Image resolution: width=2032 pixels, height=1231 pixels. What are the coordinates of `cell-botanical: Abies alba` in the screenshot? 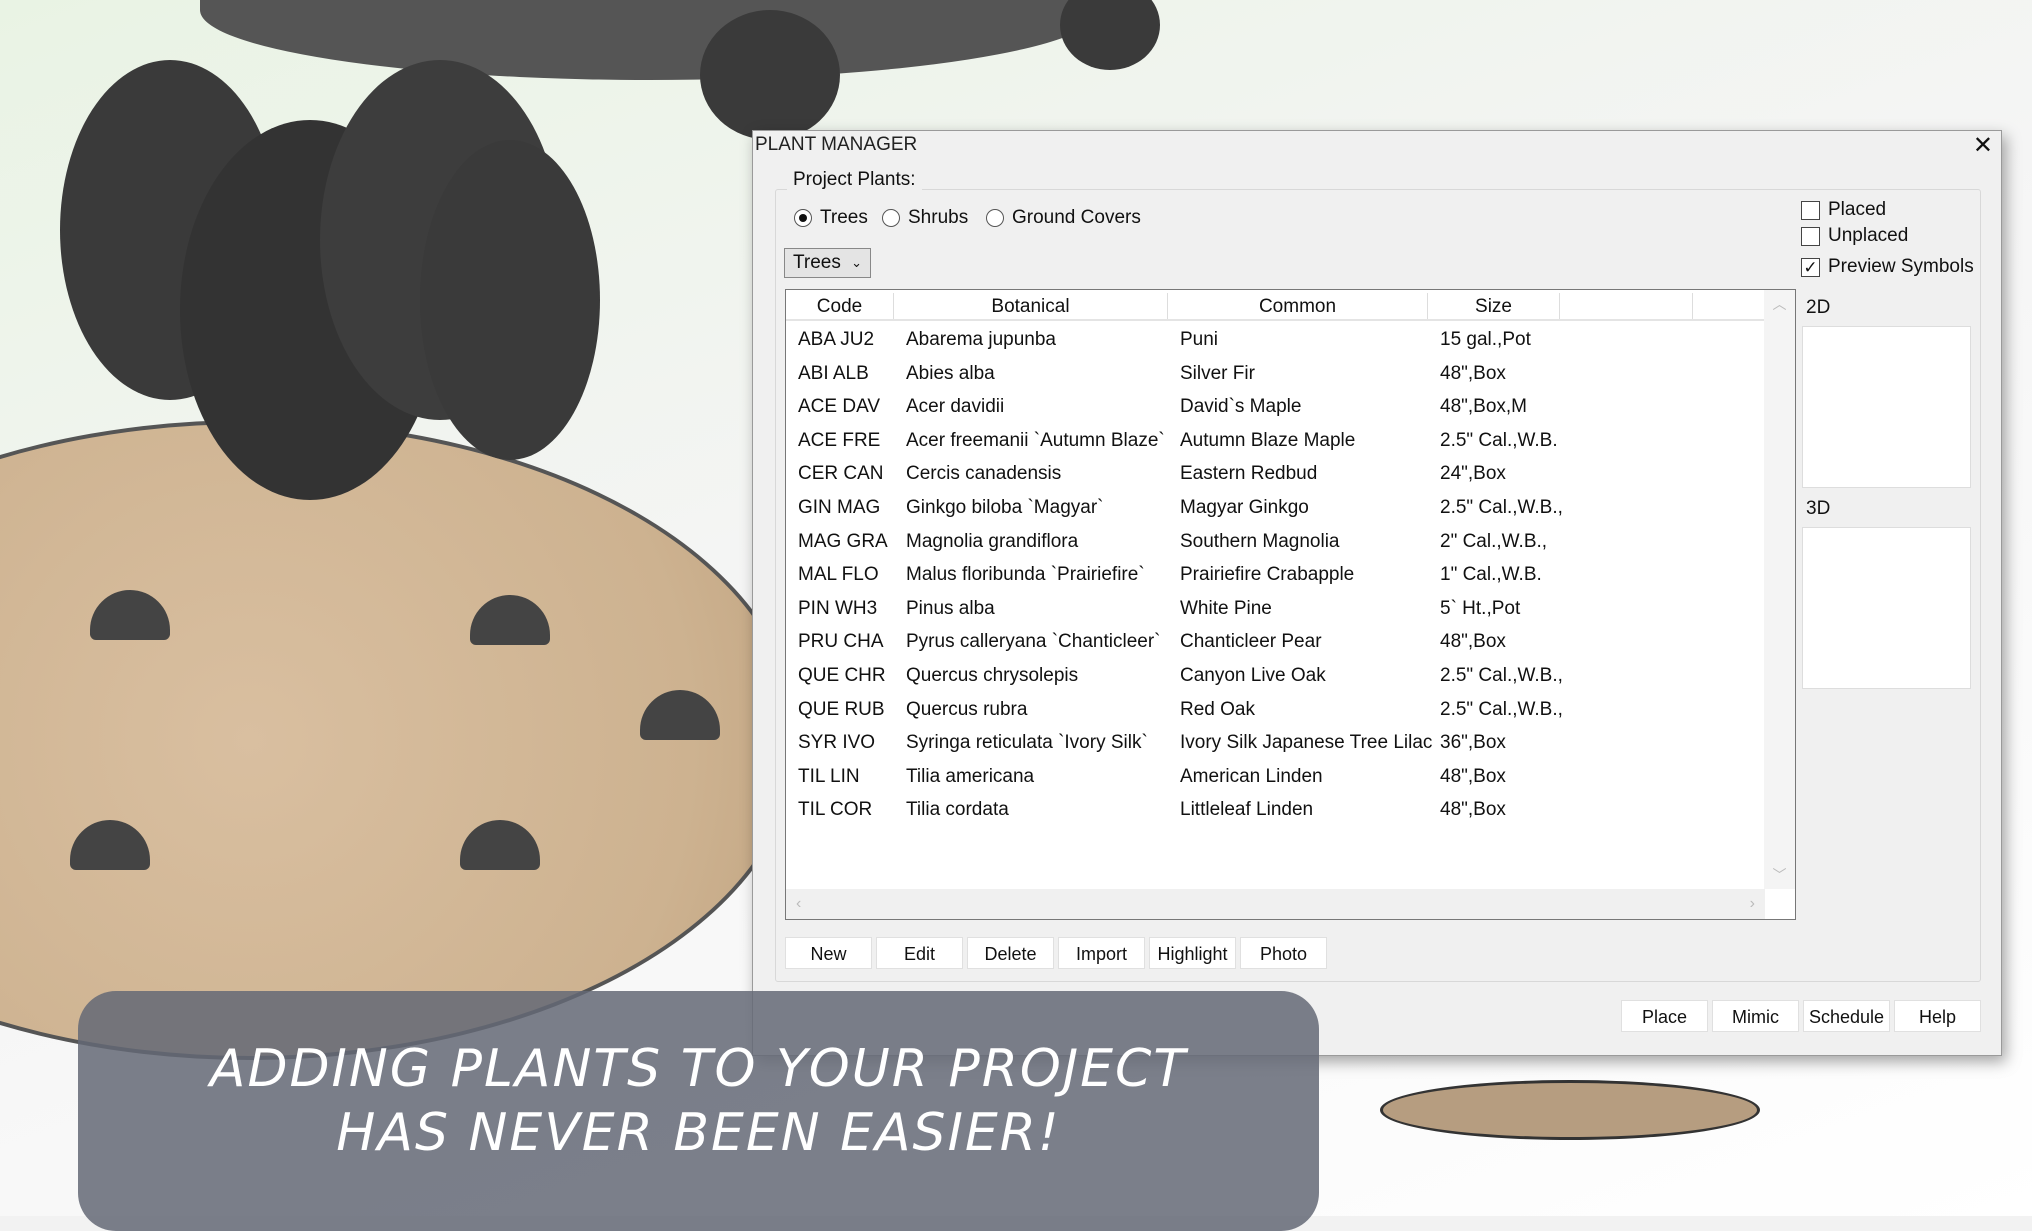 It's located at (950, 373).